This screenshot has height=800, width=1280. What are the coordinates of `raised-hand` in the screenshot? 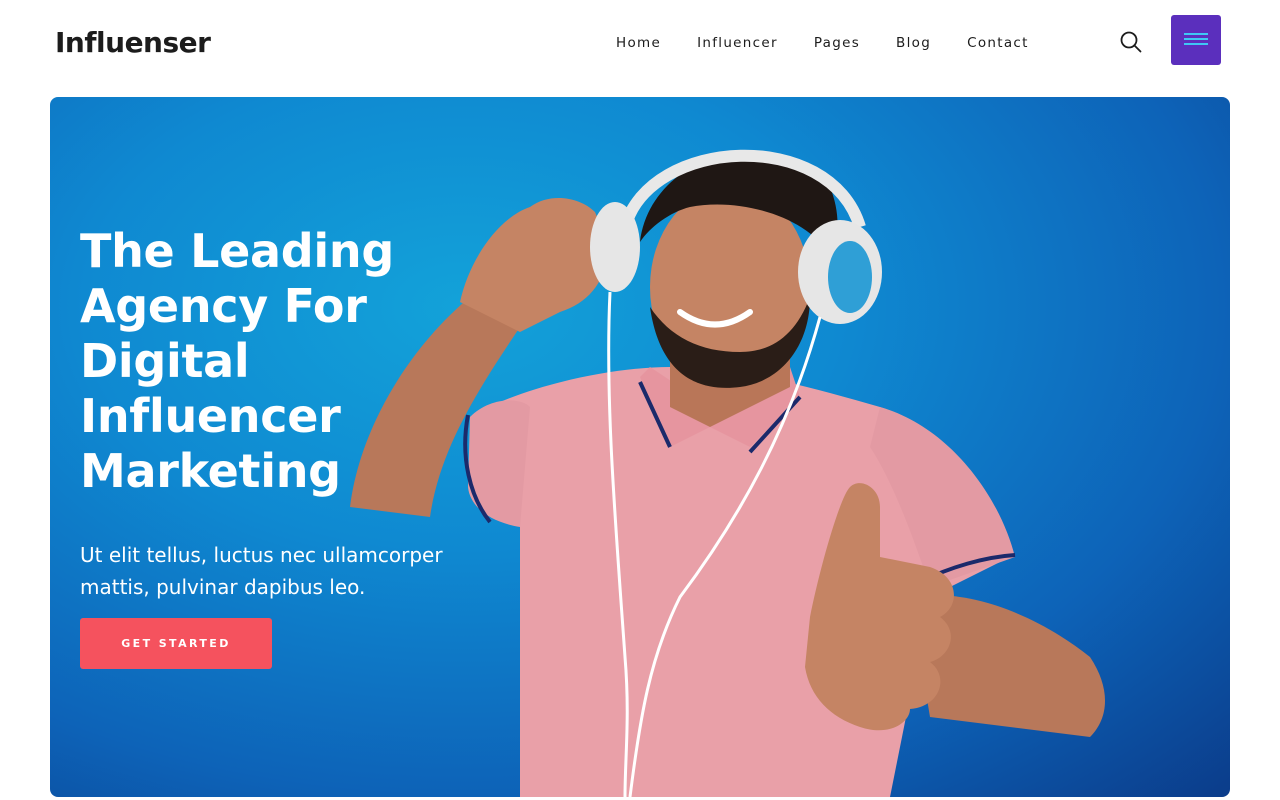 It's located at (535, 264).